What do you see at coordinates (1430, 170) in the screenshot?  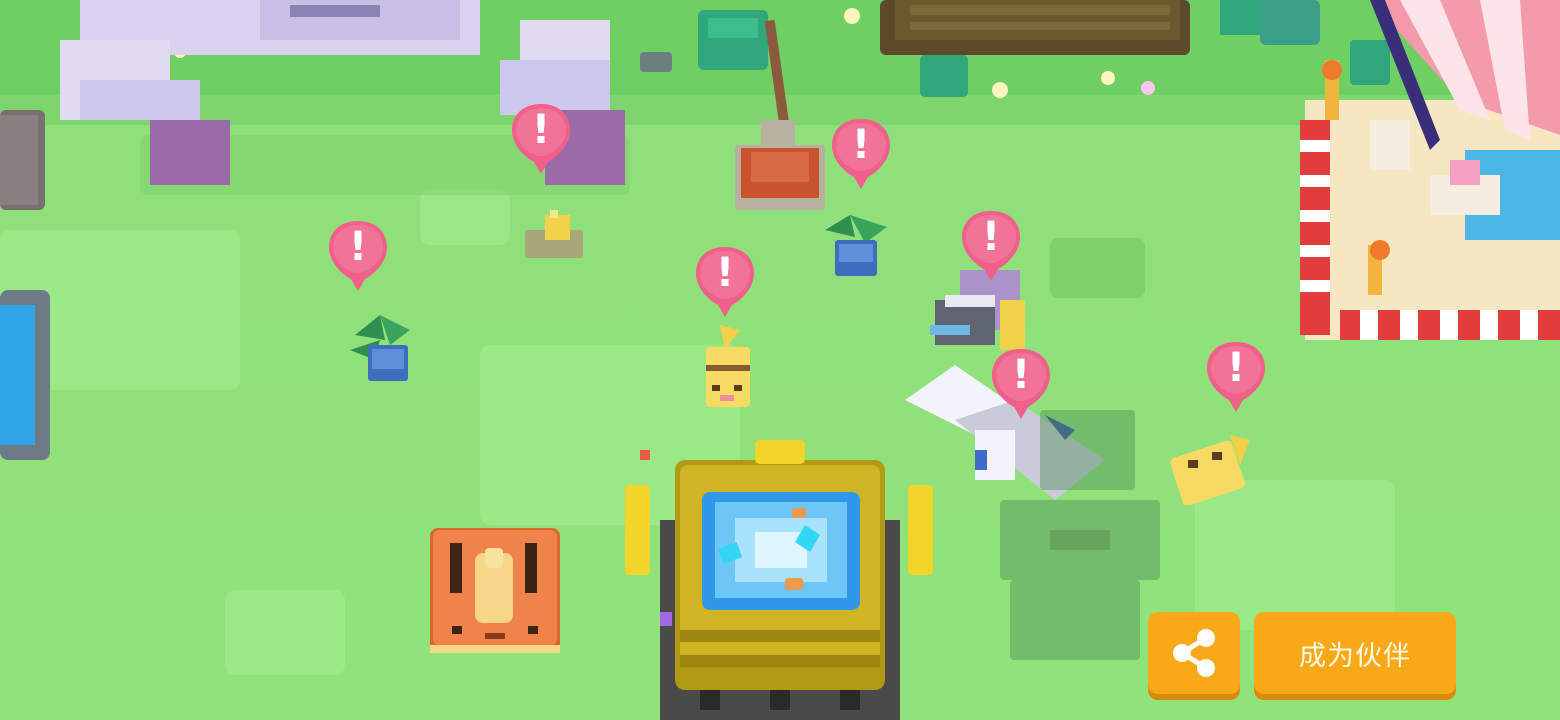 I see `carnival-tent` at bounding box center [1430, 170].